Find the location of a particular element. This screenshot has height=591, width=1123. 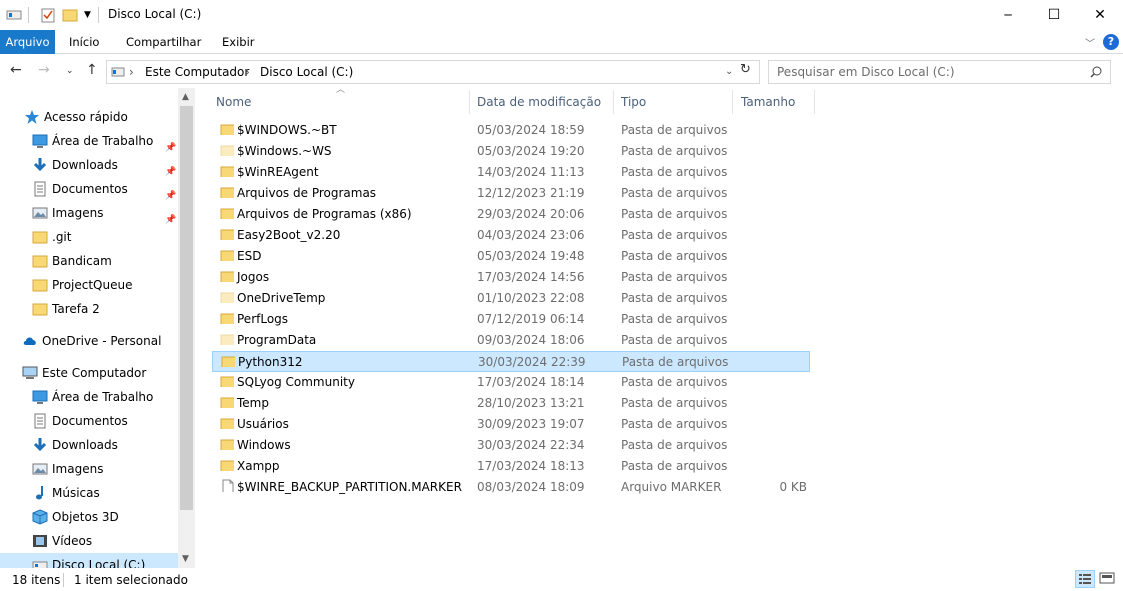

cell-name: ProgramData is located at coordinates (277, 340).